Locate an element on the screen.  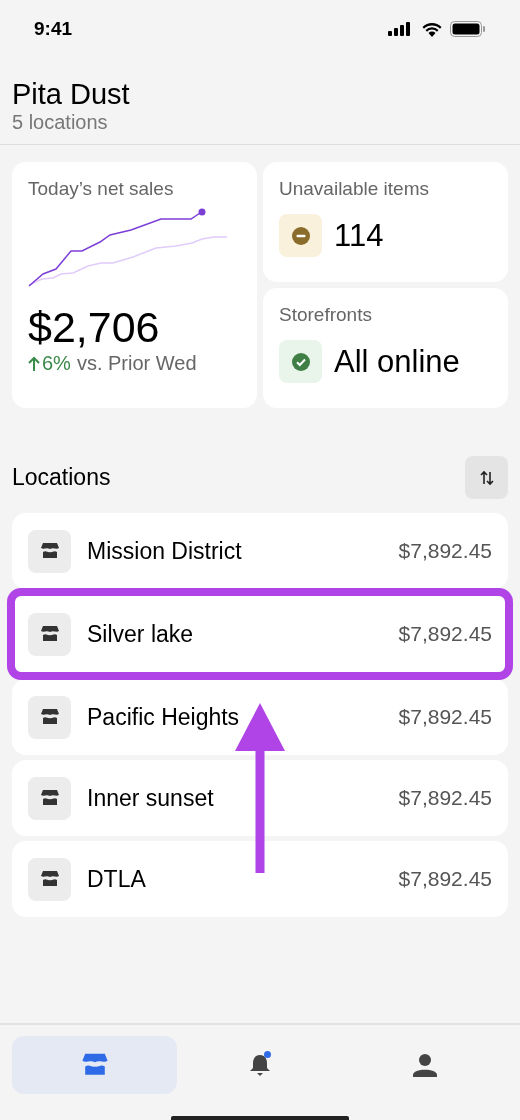
sort-button is located at coordinates (486, 477).